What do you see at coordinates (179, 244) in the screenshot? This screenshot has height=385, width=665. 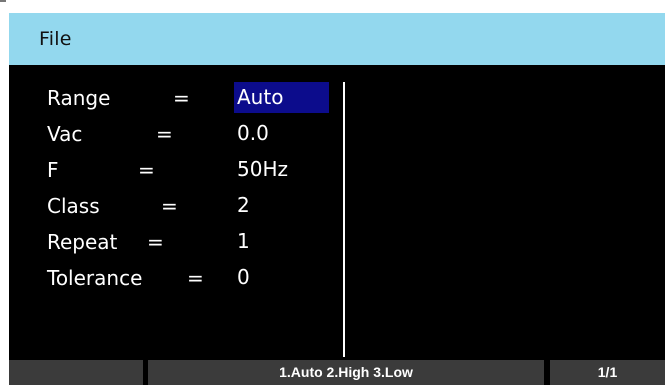 I see `param-row-repeat: Repeat = 1` at bounding box center [179, 244].